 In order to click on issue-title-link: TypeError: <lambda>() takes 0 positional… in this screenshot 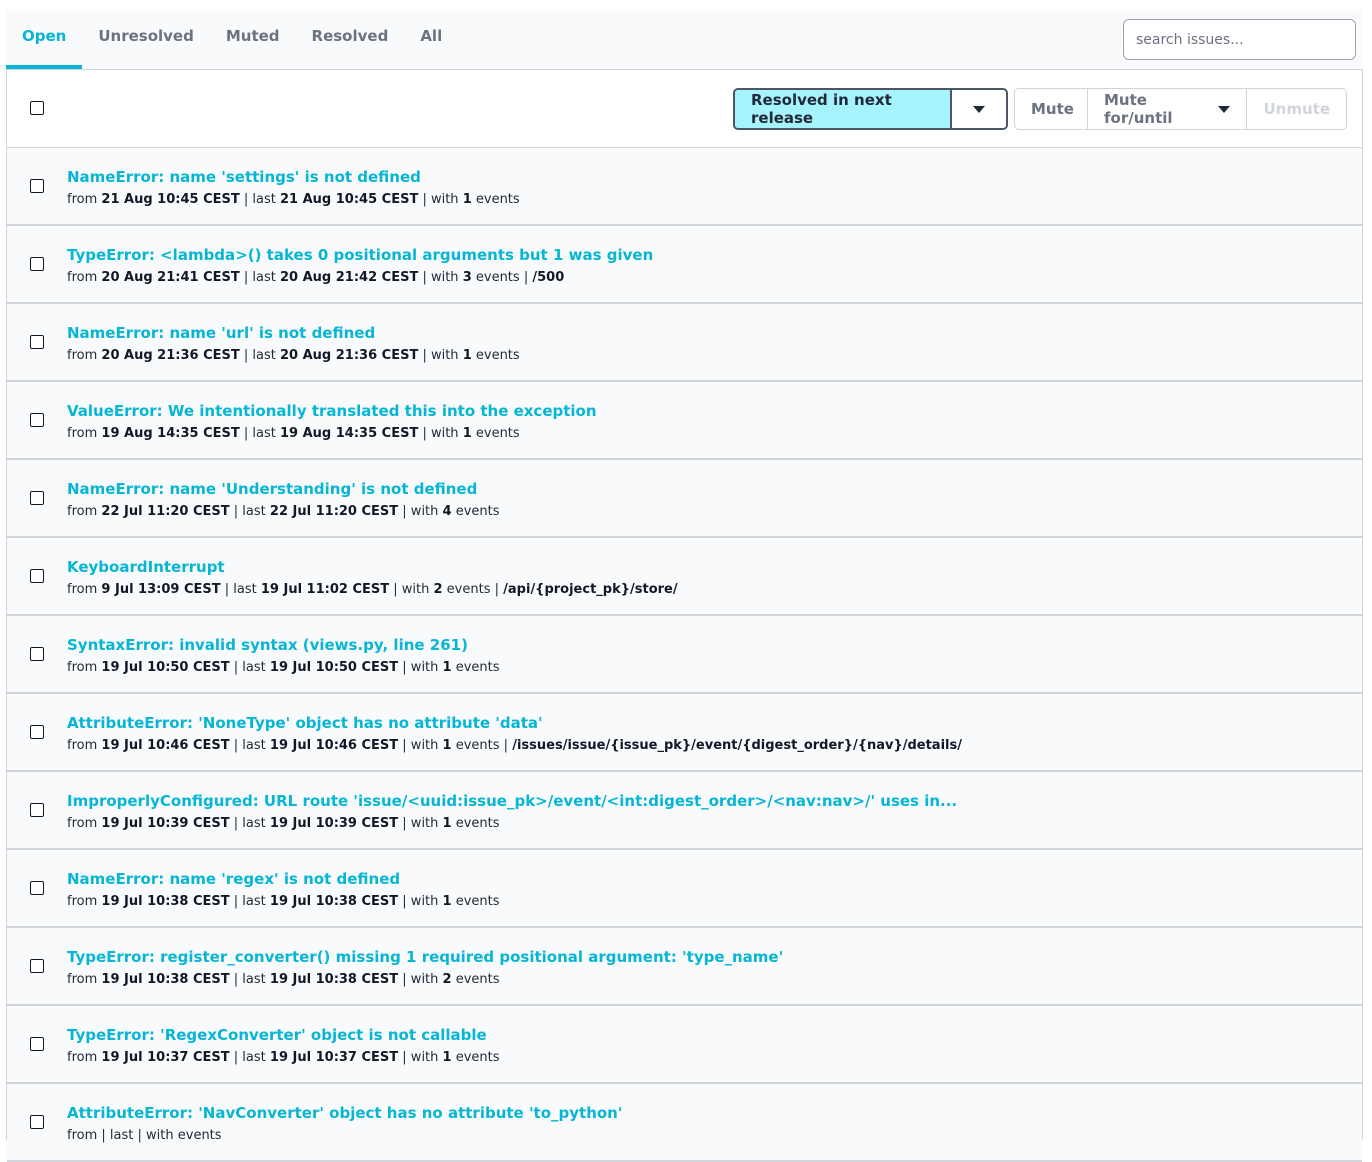, I will do `click(360, 255)`.